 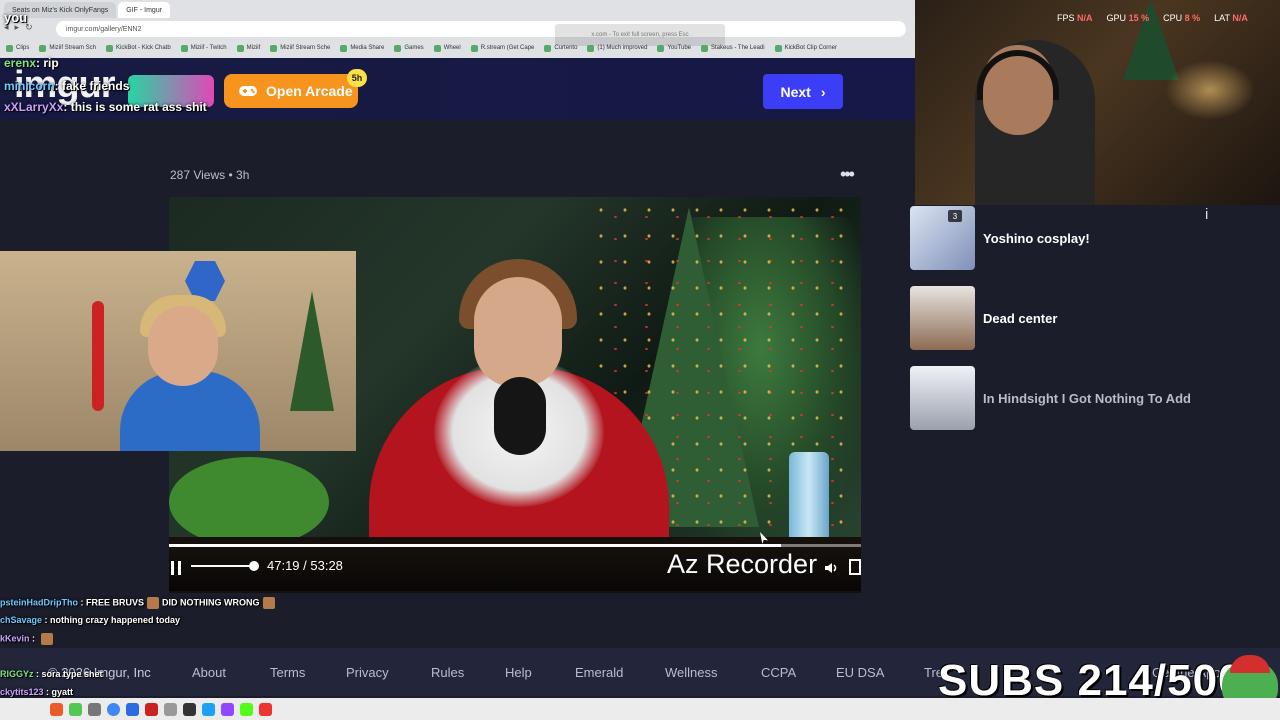 What do you see at coordinates (243, 175) in the screenshot?
I see `post-age: 3h` at bounding box center [243, 175].